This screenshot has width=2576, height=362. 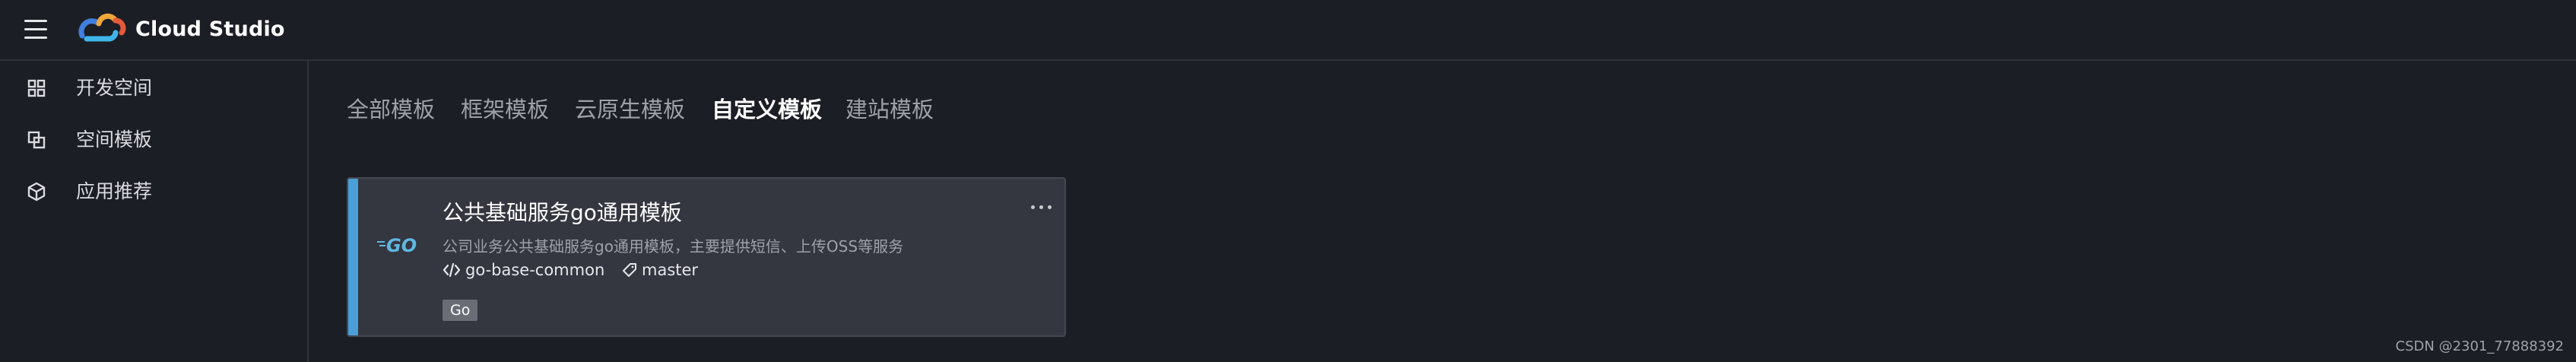 What do you see at coordinates (391, 109) in the screenshot?
I see `tab-all-templates: 全部模板` at bounding box center [391, 109].